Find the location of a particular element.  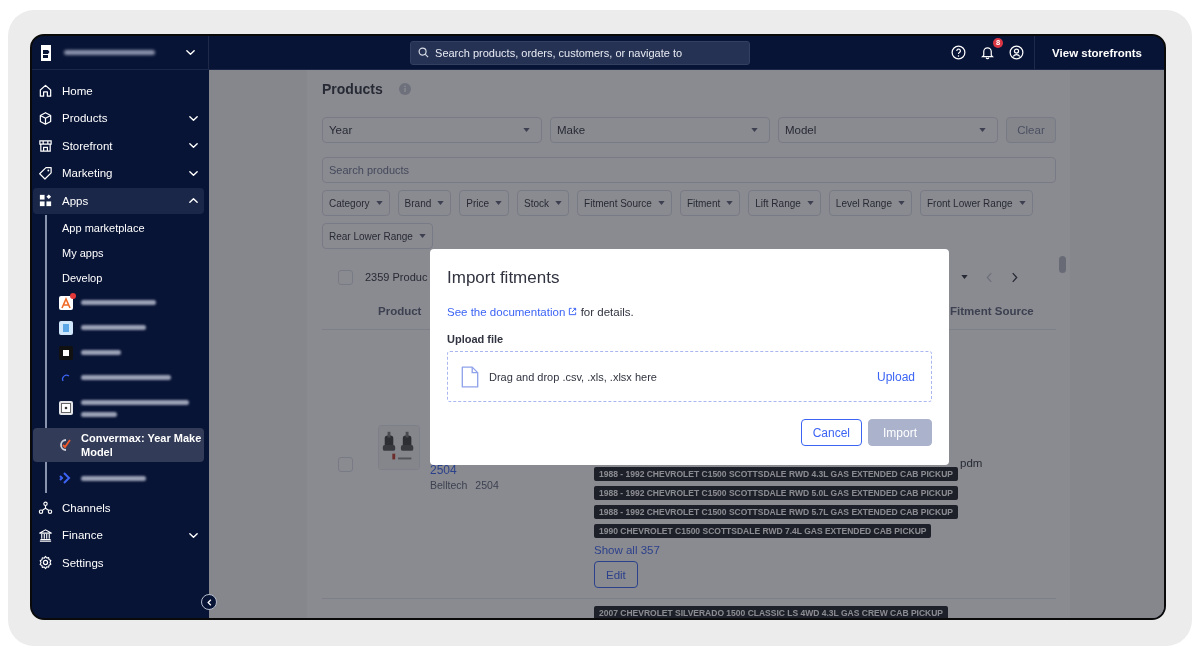

search-field: Search products, orders, customers, or navigate to is located at coordinates (580, 52).